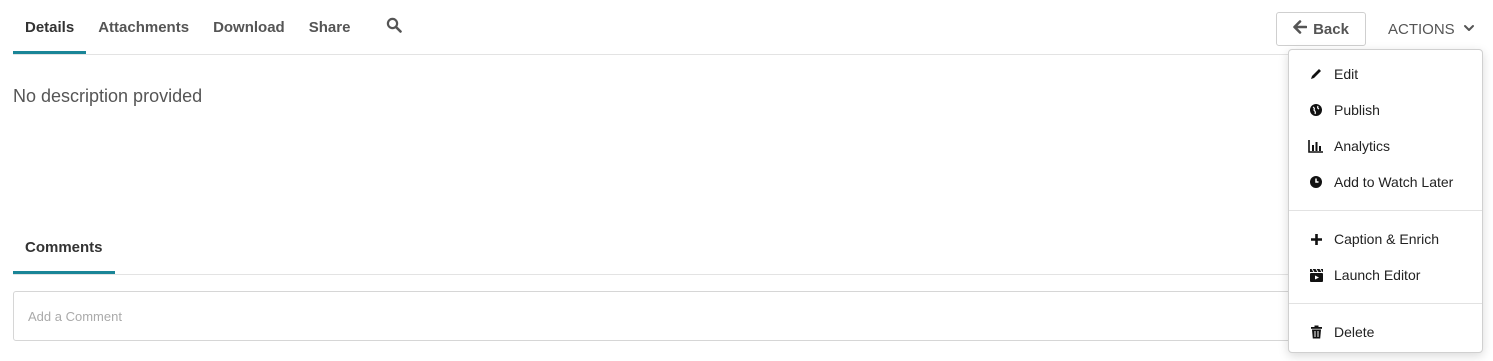  What do you see at coordinates (748, 274) in the screenshot?
I see `comments-divider` at bounding box center [748, 274].